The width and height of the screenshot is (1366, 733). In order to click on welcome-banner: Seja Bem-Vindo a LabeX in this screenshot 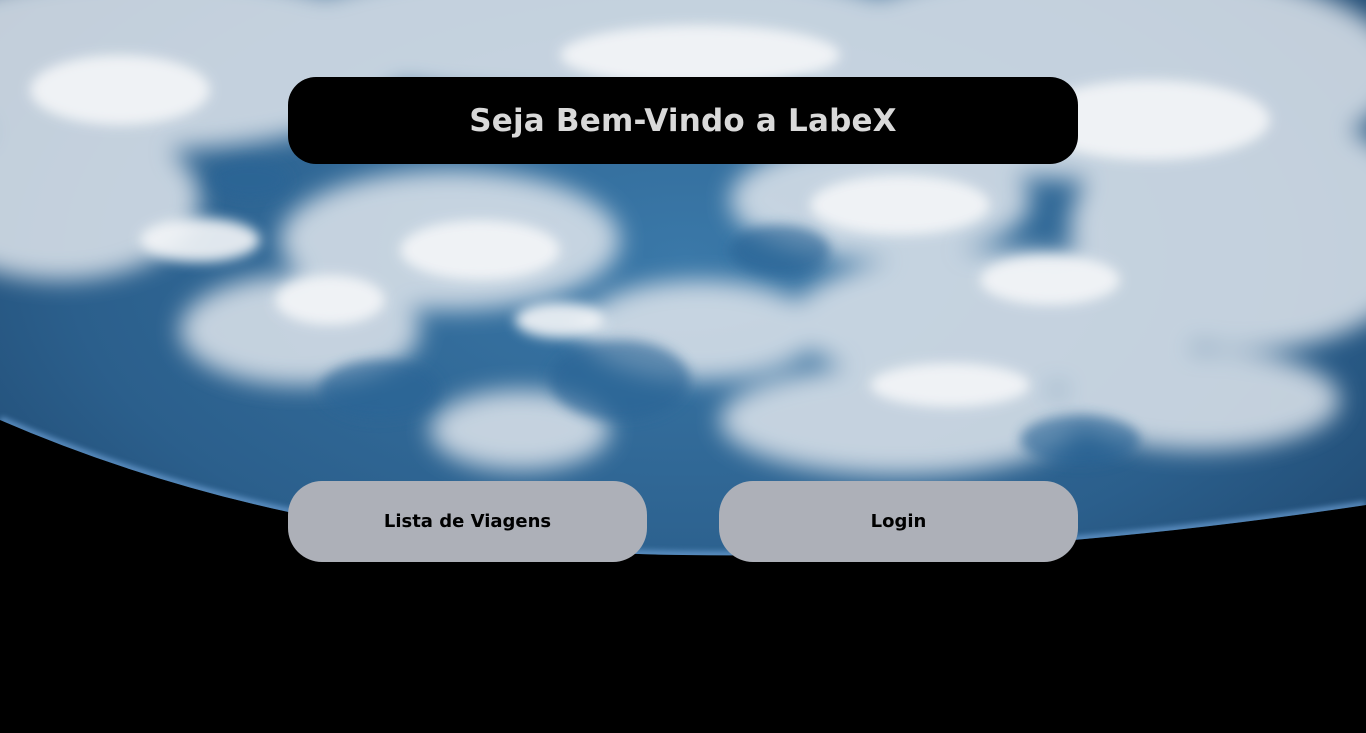, I will do `click(683, 120)`.